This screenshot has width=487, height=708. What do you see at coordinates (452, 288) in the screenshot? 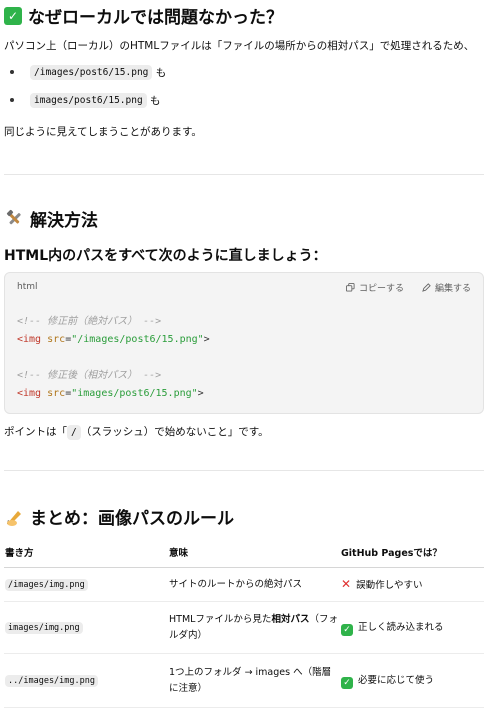
I see `edit-label: 編集する` at bounding box center [452, 288].